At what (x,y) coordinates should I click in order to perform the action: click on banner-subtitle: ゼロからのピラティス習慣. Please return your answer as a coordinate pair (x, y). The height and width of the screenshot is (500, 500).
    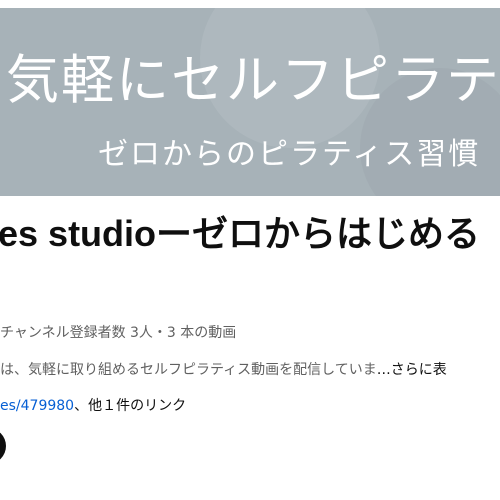
    Looking at the image, I should click on (289, 154).